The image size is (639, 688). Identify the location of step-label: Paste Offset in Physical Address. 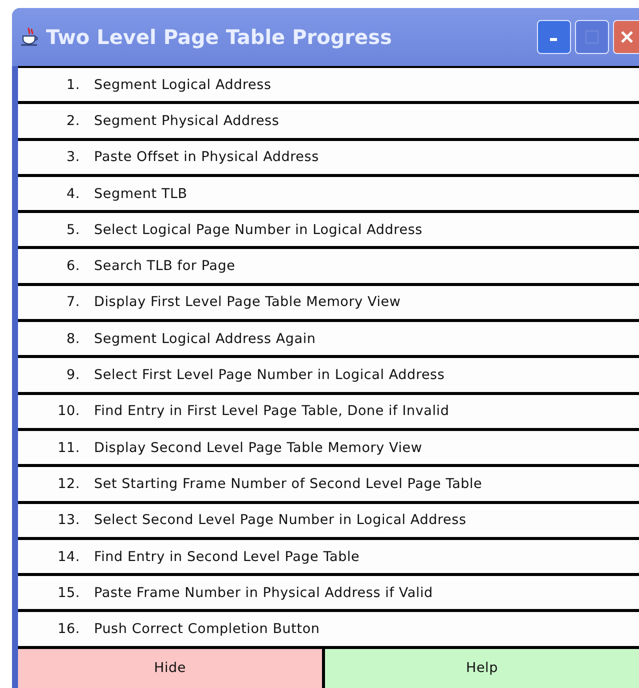
(206, 157).